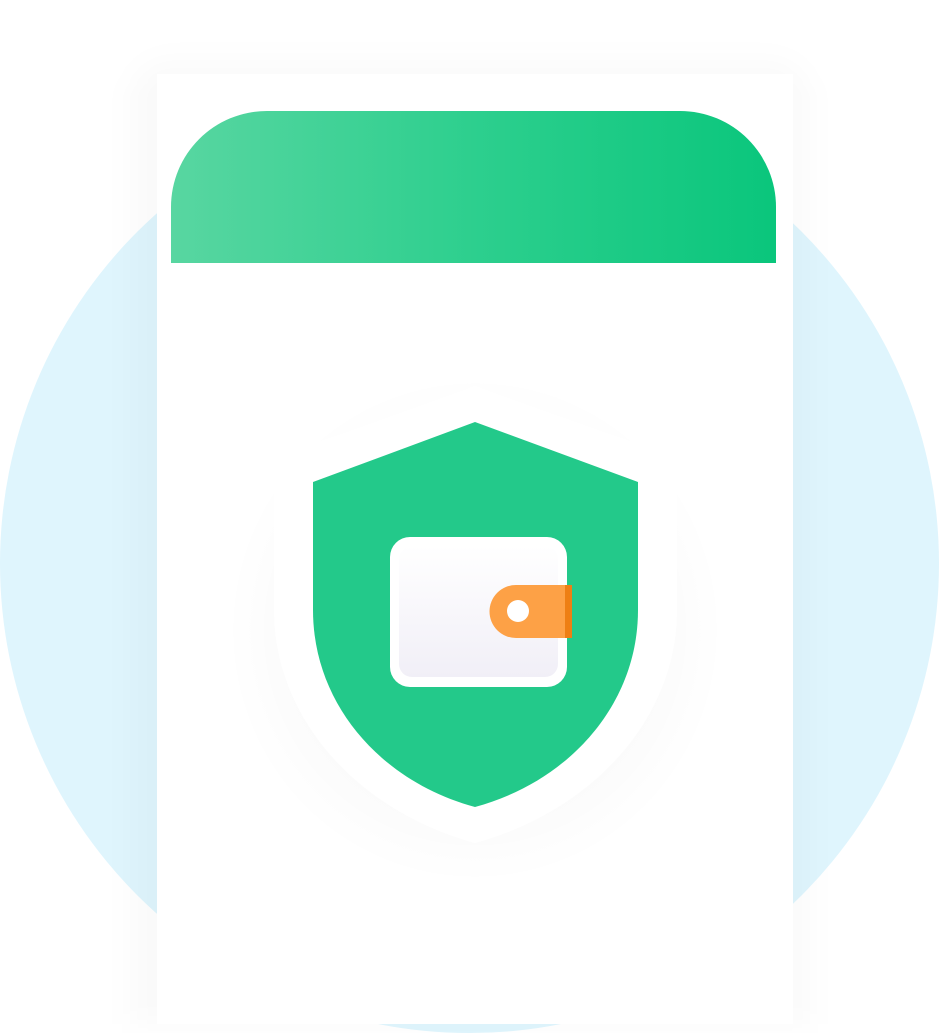  I want to click on wallet-clasp, so click(530, 611).